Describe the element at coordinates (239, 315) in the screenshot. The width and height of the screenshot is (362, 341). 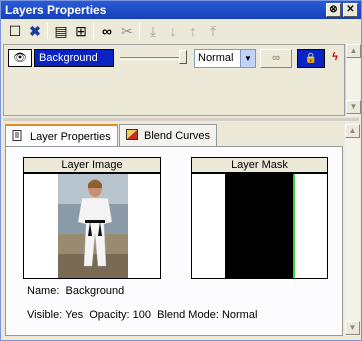
I see `blend-mode-info-value: Normal` at that location.